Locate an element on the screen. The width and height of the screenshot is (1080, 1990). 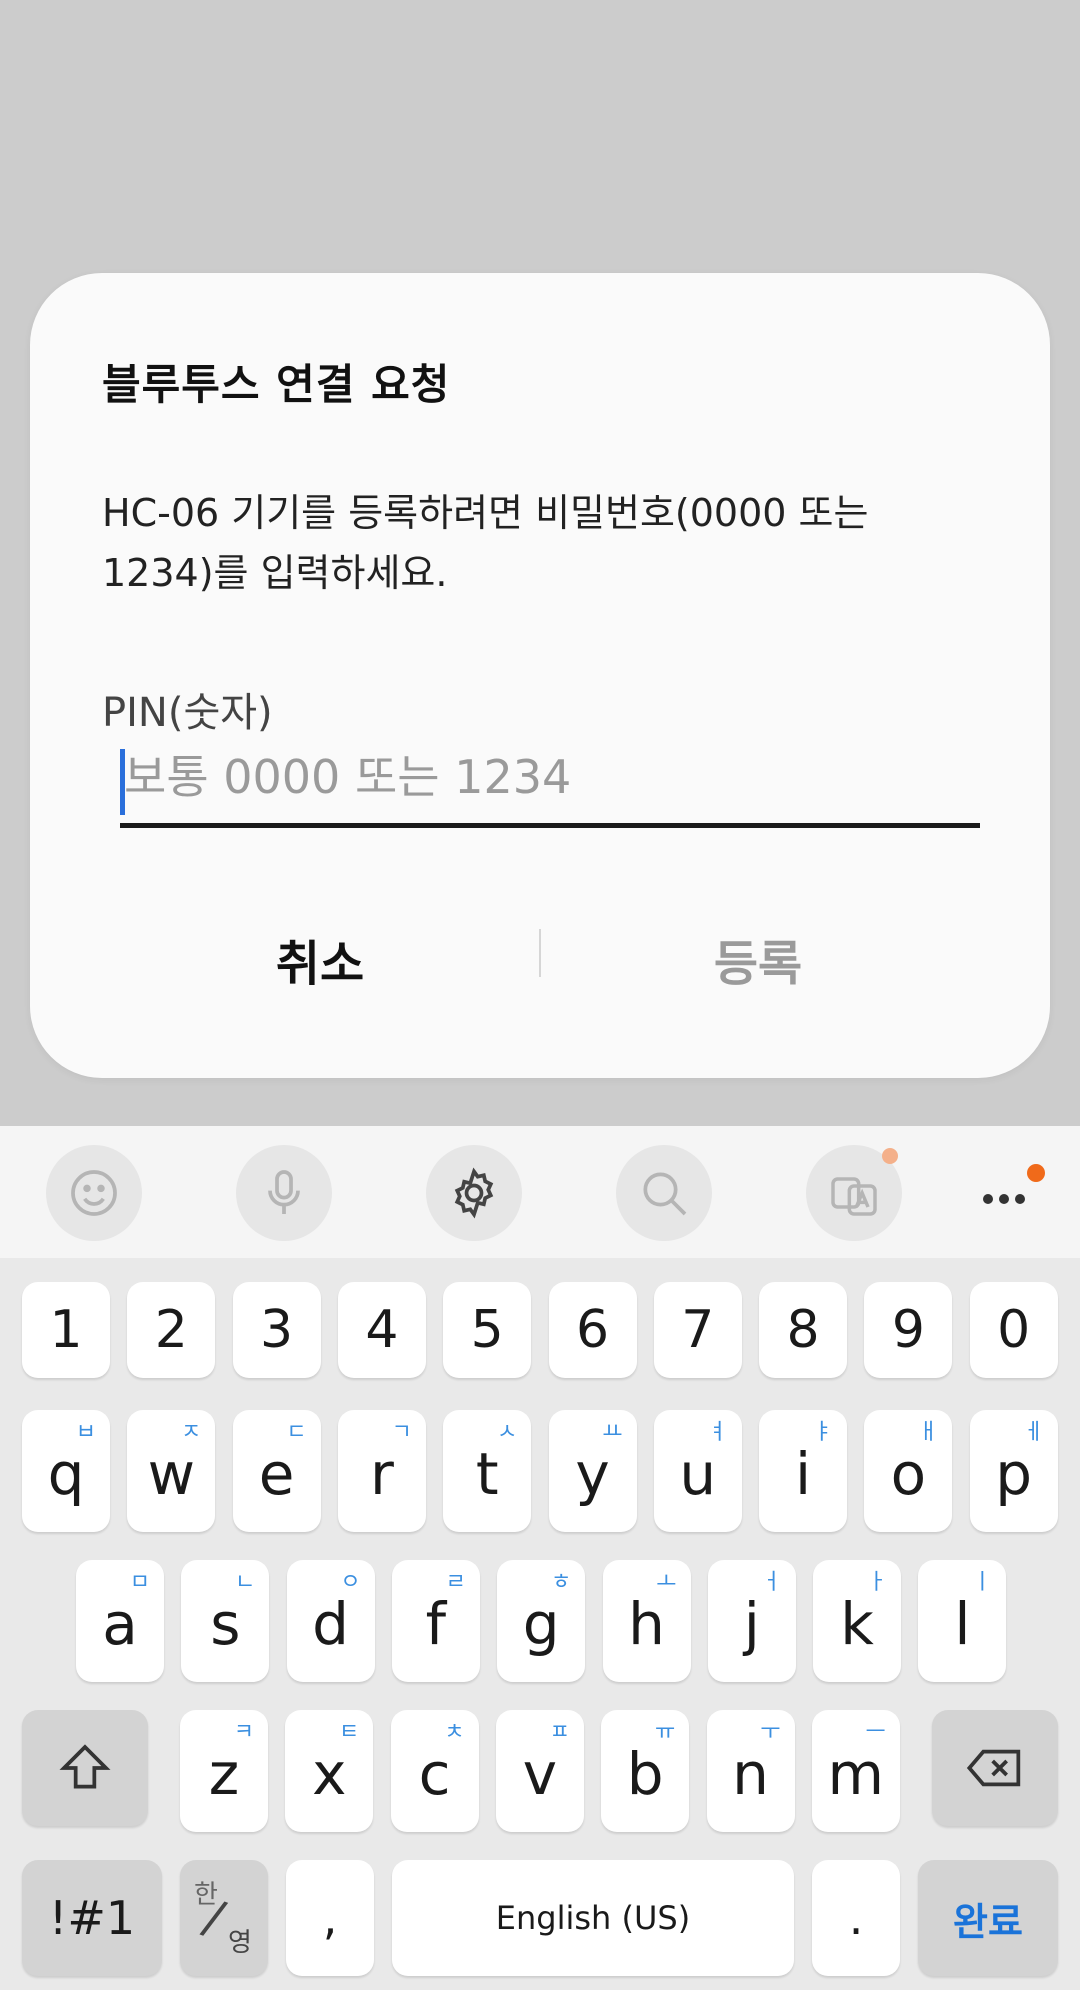
emoji-icon is located at coordinates (94, 1193).